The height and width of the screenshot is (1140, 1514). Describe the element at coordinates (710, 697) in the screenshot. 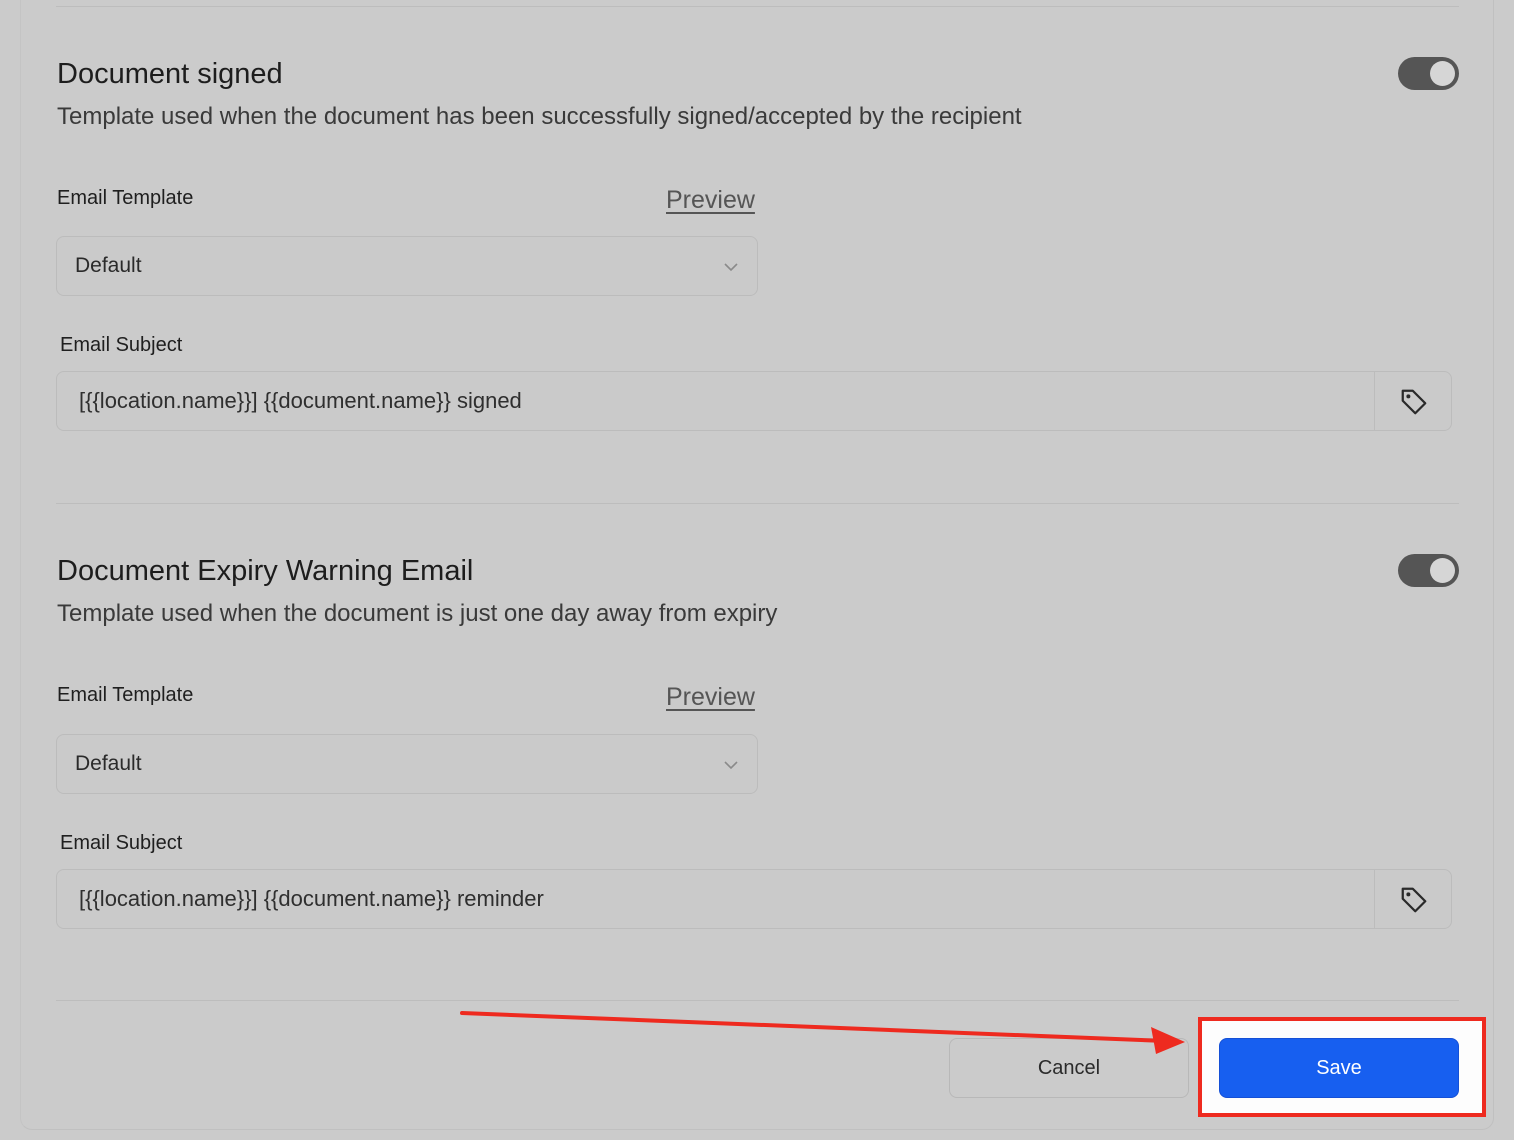

I see `preview-link-expiry-warning: Preview` at that location.